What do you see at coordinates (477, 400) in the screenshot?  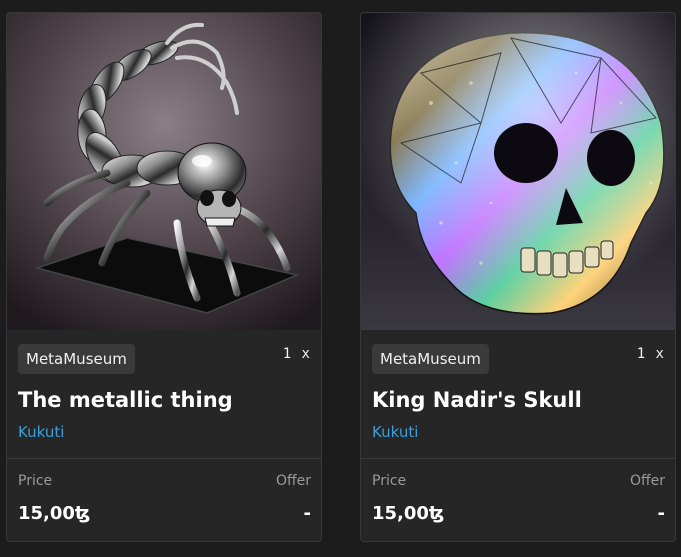 I see `token-title: King Nadir's Skull` at bounding box center [477, 400].